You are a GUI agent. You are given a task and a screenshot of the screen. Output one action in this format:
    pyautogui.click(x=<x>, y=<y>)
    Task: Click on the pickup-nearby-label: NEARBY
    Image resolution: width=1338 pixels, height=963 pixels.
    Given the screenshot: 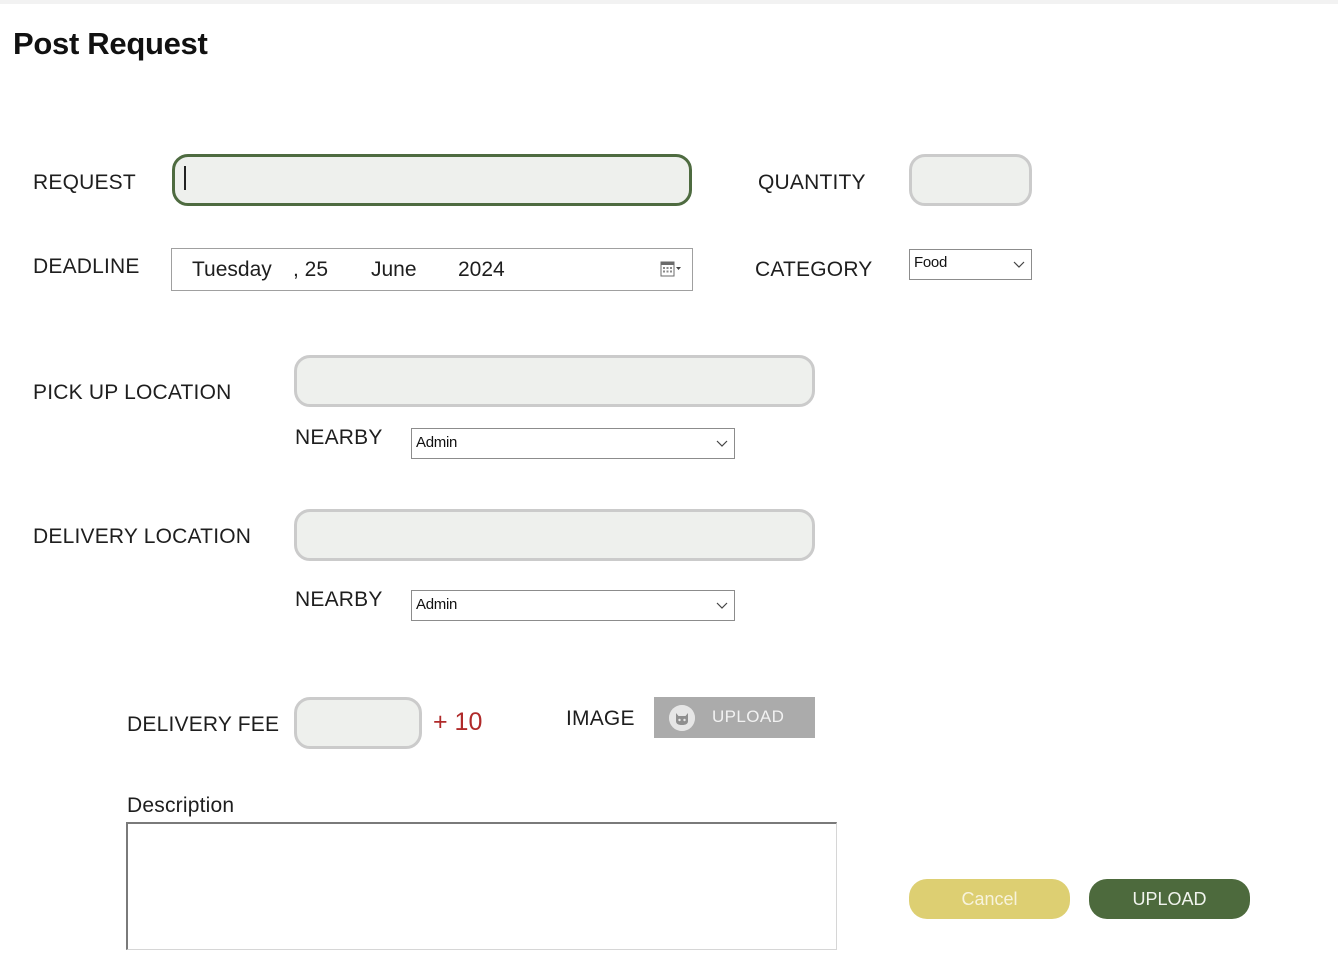 What is the action you would take?
    pyautogui.click(x=339, y=437)
    